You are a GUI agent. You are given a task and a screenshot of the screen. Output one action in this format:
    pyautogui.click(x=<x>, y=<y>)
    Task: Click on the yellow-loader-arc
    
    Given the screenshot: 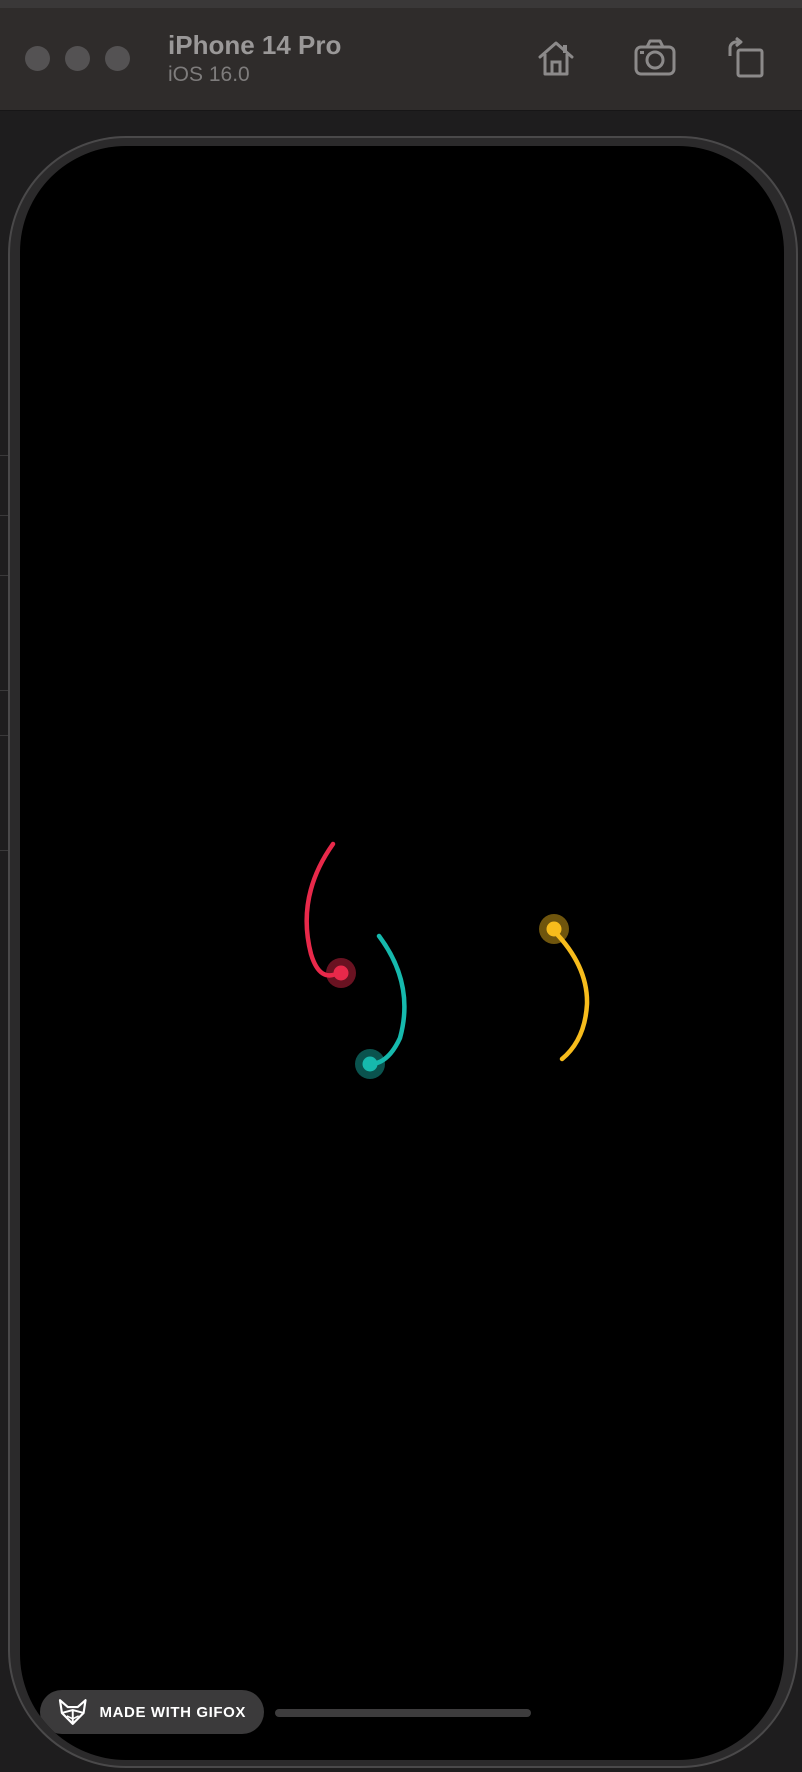 What is the action you would take?
    pyautogui.click(x=570, y=995)
    